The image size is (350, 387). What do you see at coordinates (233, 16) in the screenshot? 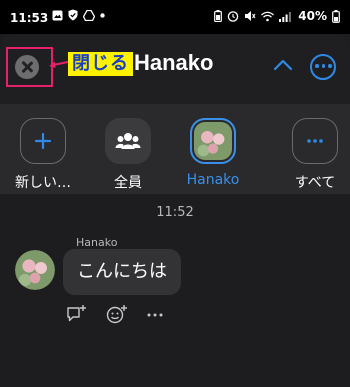
I see `alarm-icon` at bounding box center [233, 16].